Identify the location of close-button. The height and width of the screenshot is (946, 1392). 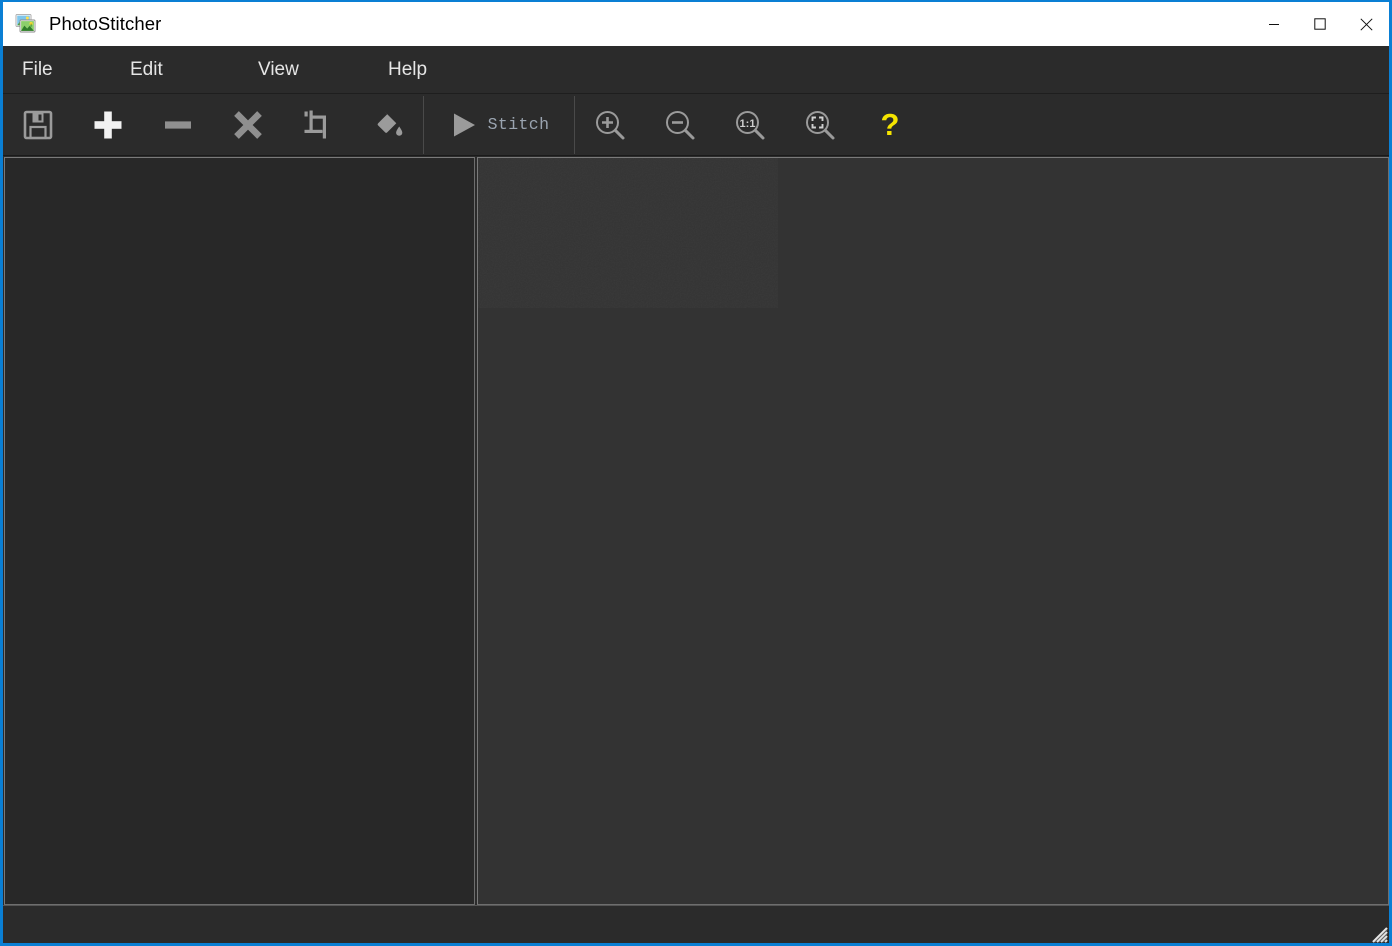
(1366, 24).